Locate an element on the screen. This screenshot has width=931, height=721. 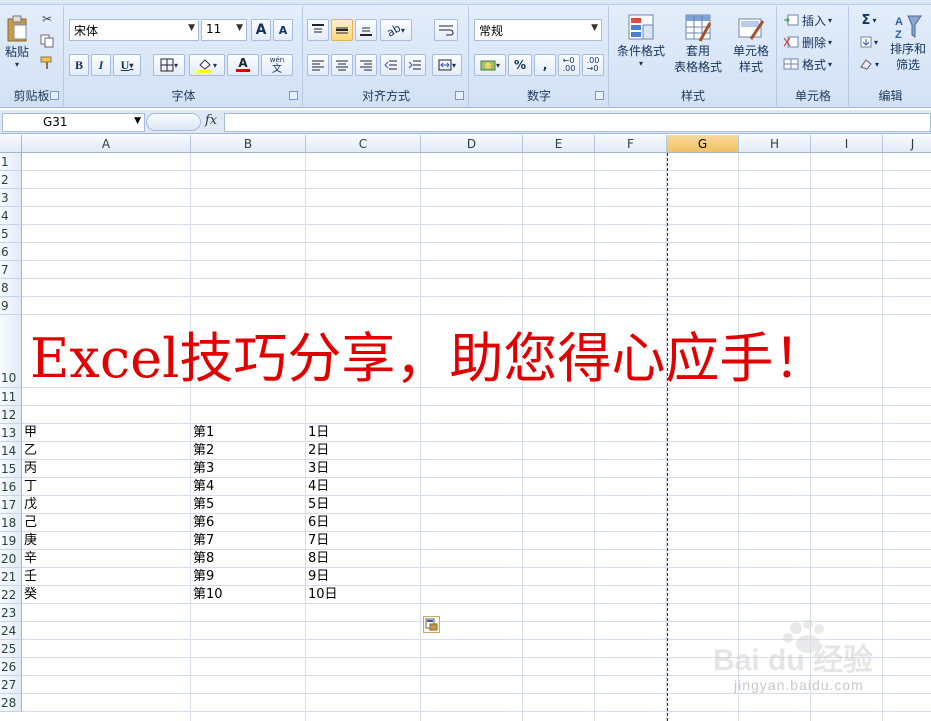
column-header-e: E is located at coordinates (559, 144).